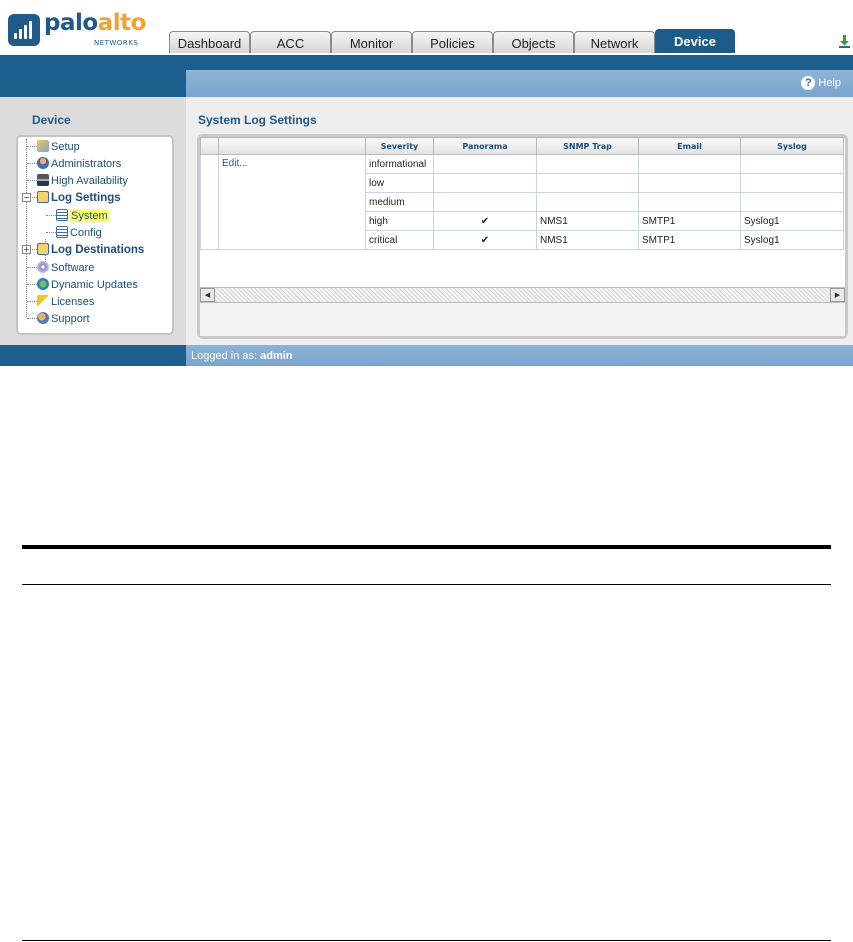 This screenshot has width=853, height=942. I want to click on sidebar-item-log-destinations: Log Destinations, so click(90, 250).